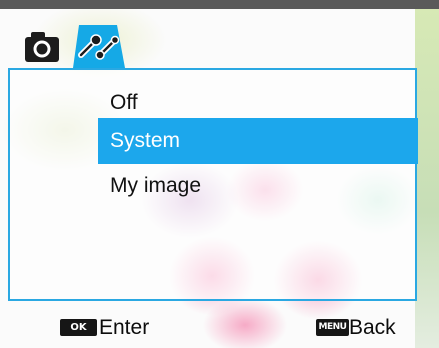  I want to click on back-label: Back, so click(372, 327).